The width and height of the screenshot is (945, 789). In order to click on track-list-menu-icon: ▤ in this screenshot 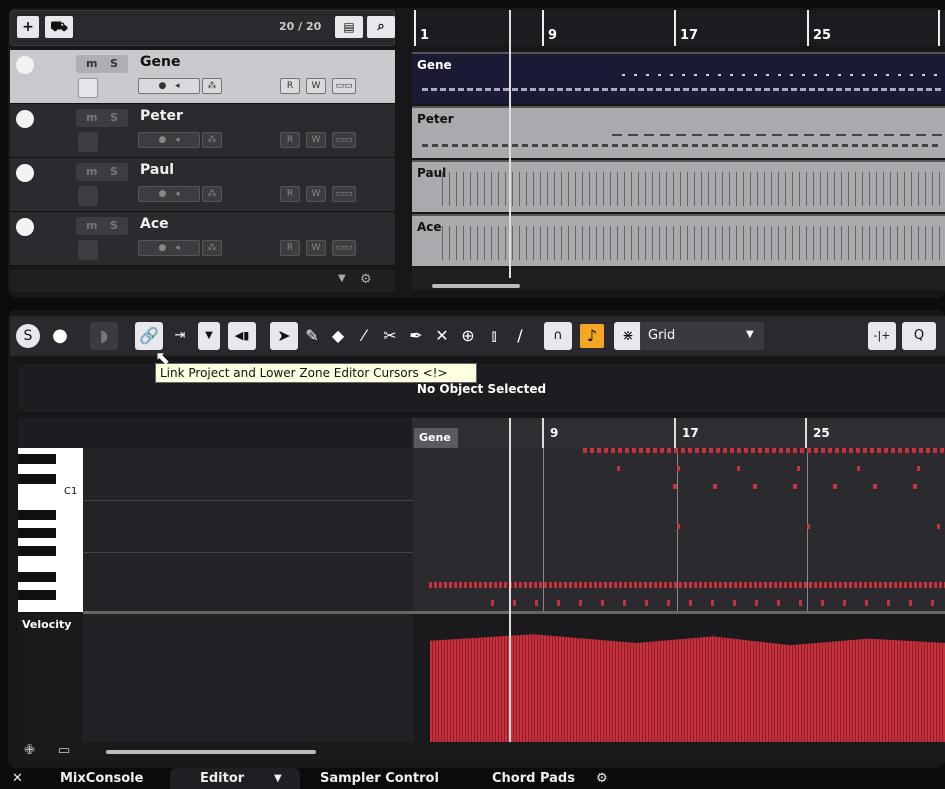, I will do `click(349, 27)`.